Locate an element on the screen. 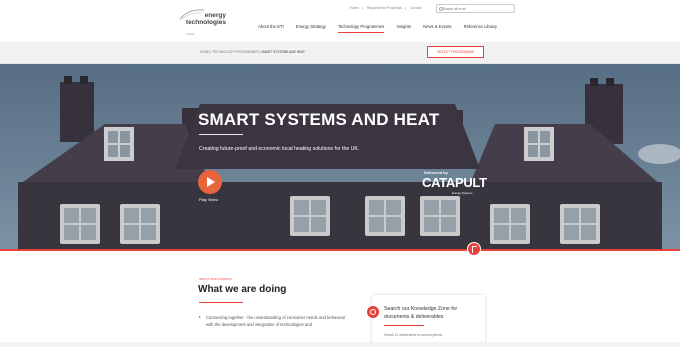 The width and height of the screenshot is (680, 347). knowledge-search-icon is located at coordinates (373, 312).